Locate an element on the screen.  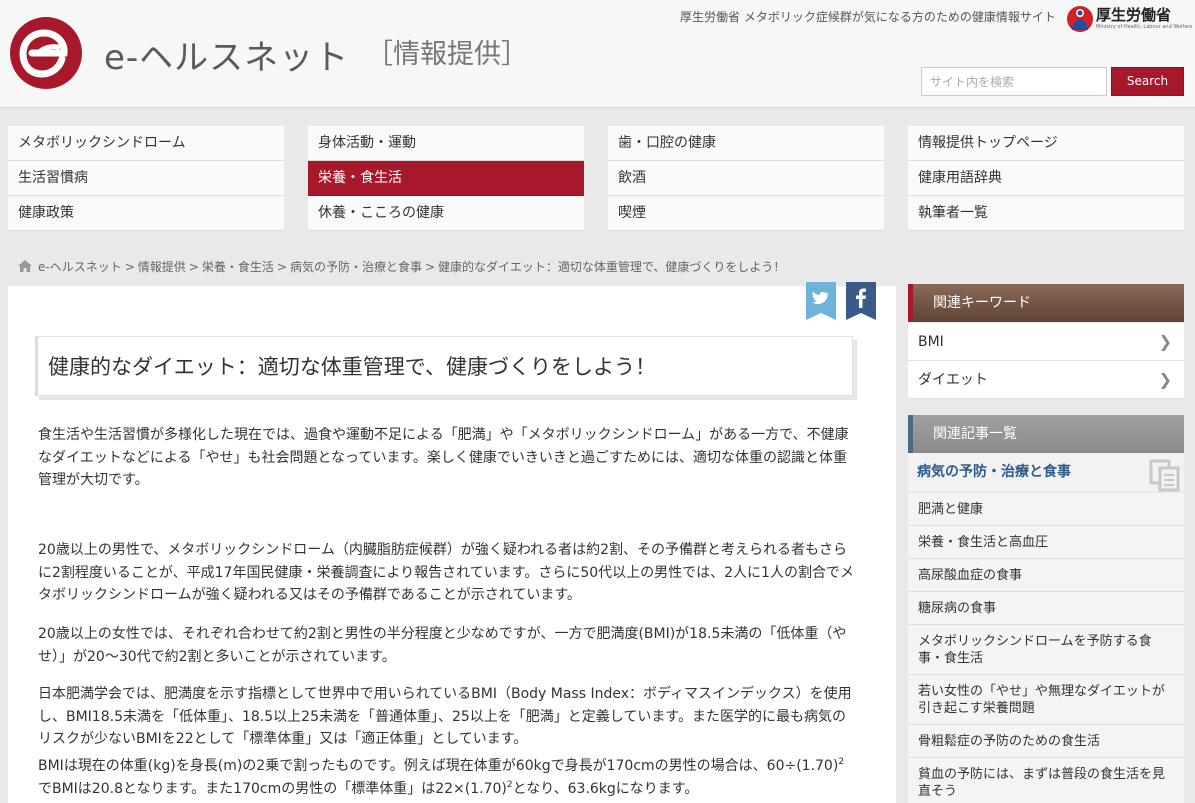
keyword-label: BMI is located at coordinates (931, 342).